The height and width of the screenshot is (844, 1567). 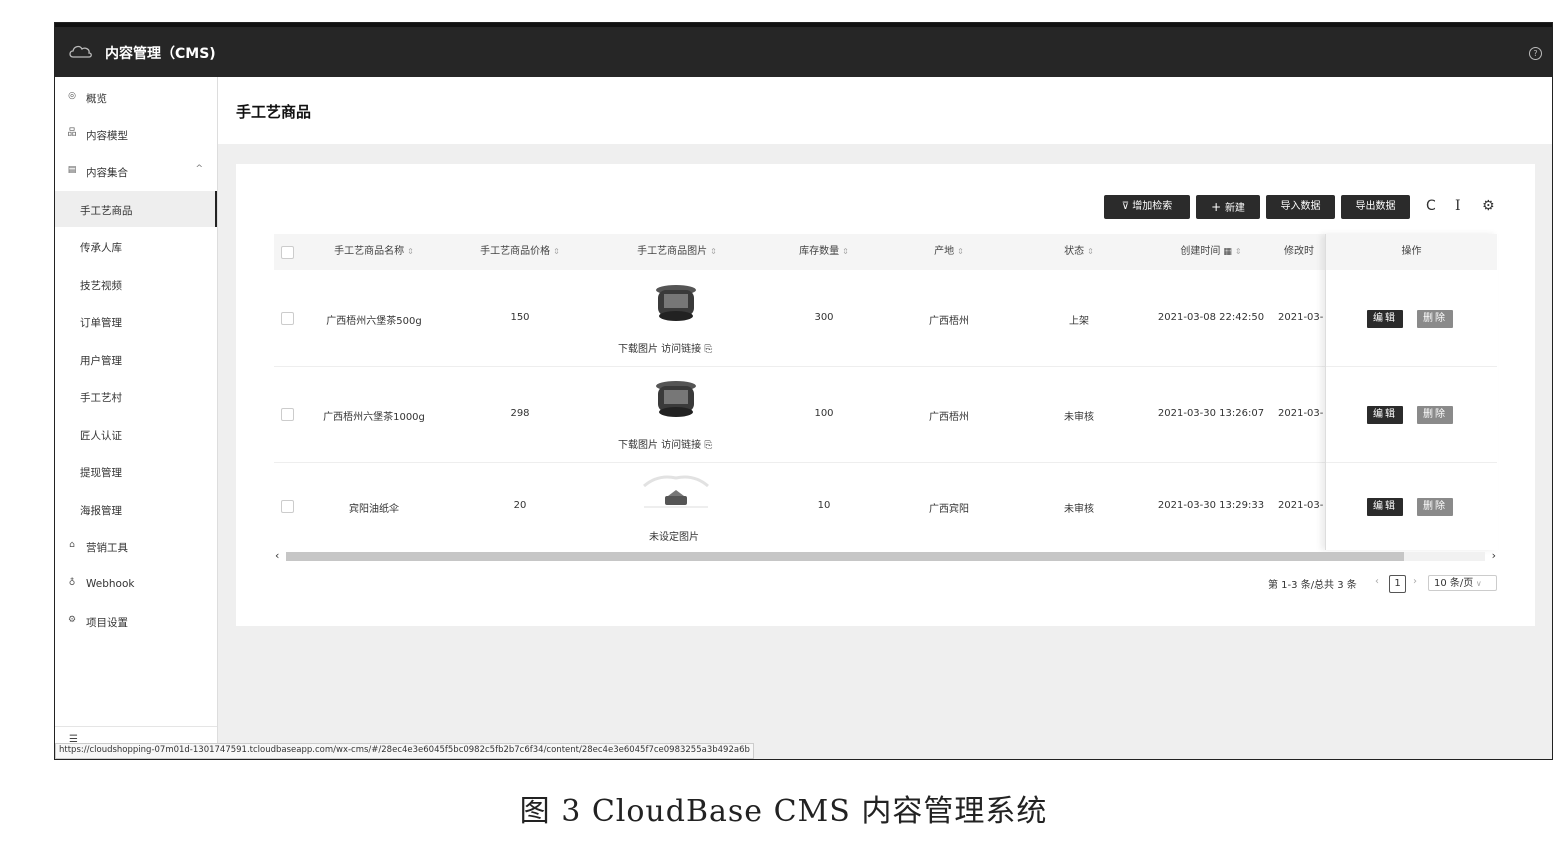 I want to click on column-header: 产地 ⇕, so click(x=949, y=252).